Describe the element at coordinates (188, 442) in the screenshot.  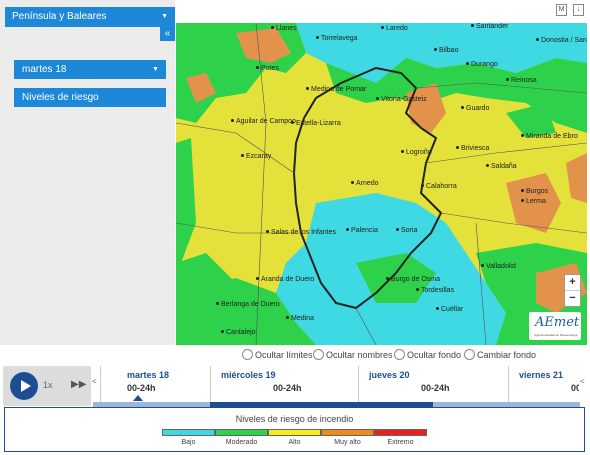
I see `legend-label: Bajo` at that location.